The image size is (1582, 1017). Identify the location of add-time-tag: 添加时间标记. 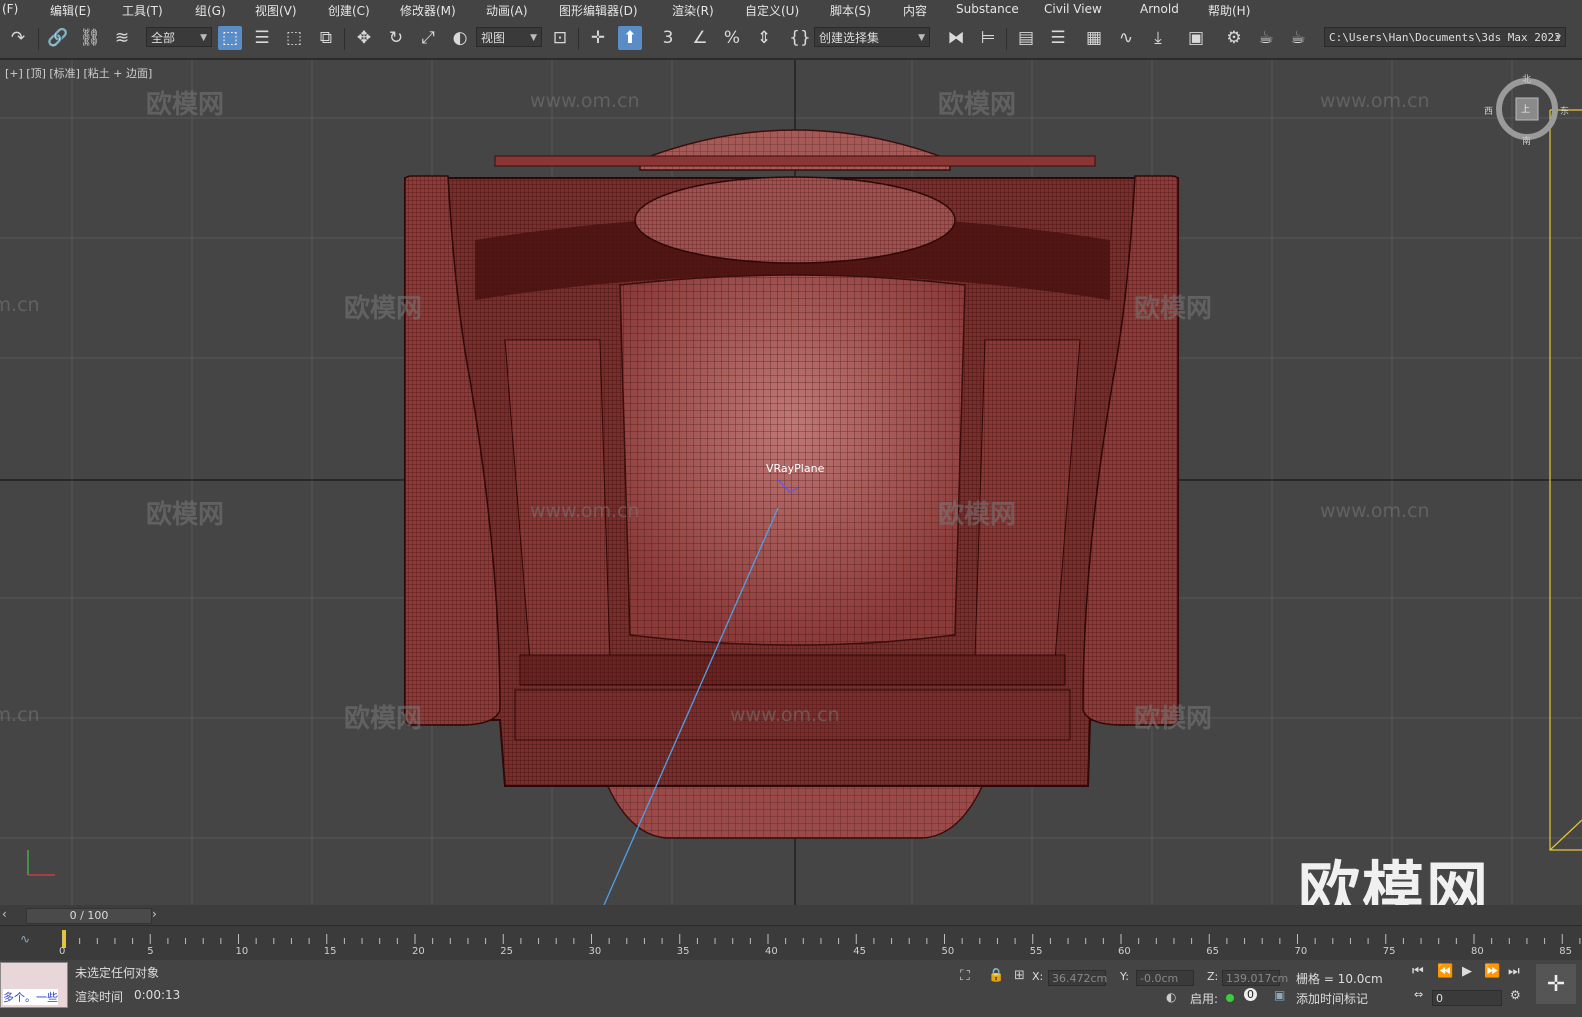
(1332, 998).